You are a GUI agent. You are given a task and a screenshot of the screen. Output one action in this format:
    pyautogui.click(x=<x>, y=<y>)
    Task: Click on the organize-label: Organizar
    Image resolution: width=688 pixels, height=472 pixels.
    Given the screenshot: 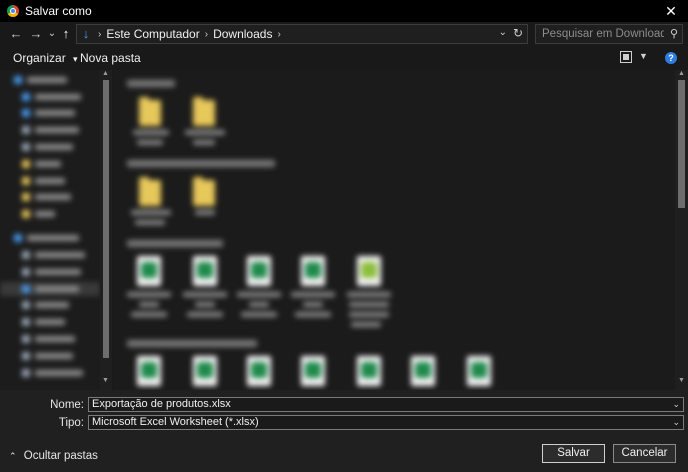 What is the action you would take?
    pyautogui.click(x=39, y=58)
    